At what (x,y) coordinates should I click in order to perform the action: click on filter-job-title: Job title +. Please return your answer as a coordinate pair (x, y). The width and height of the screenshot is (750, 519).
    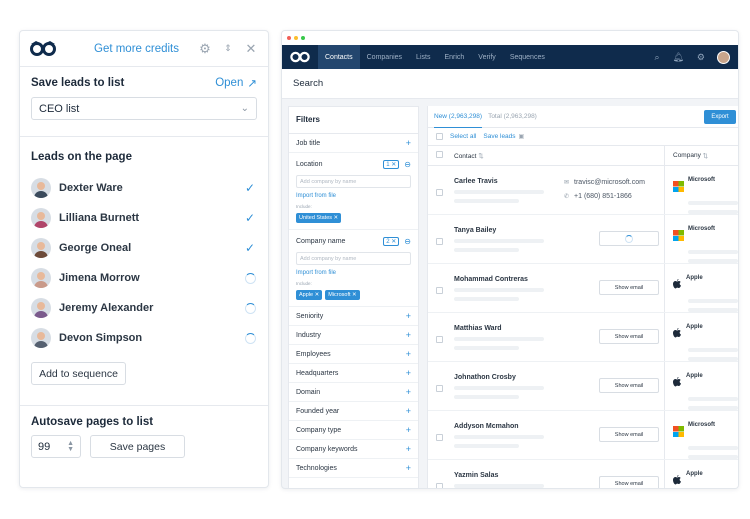
    Looking at the image, I should click on (353, 143).